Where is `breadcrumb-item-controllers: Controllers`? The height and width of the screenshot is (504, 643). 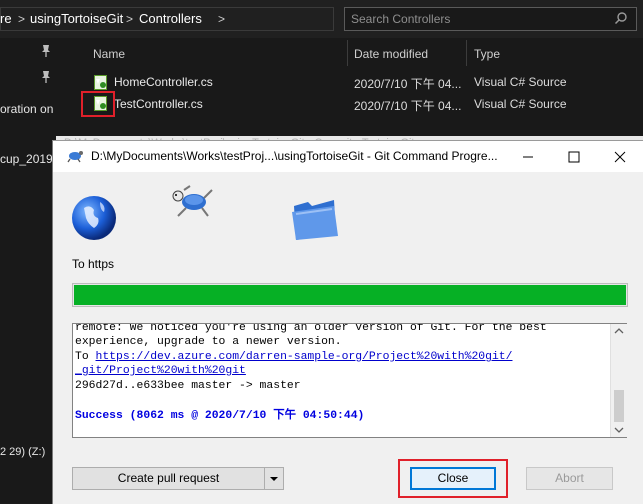
breadcrumb-item-controllers: Controllers is located at coordinates (170, 19).